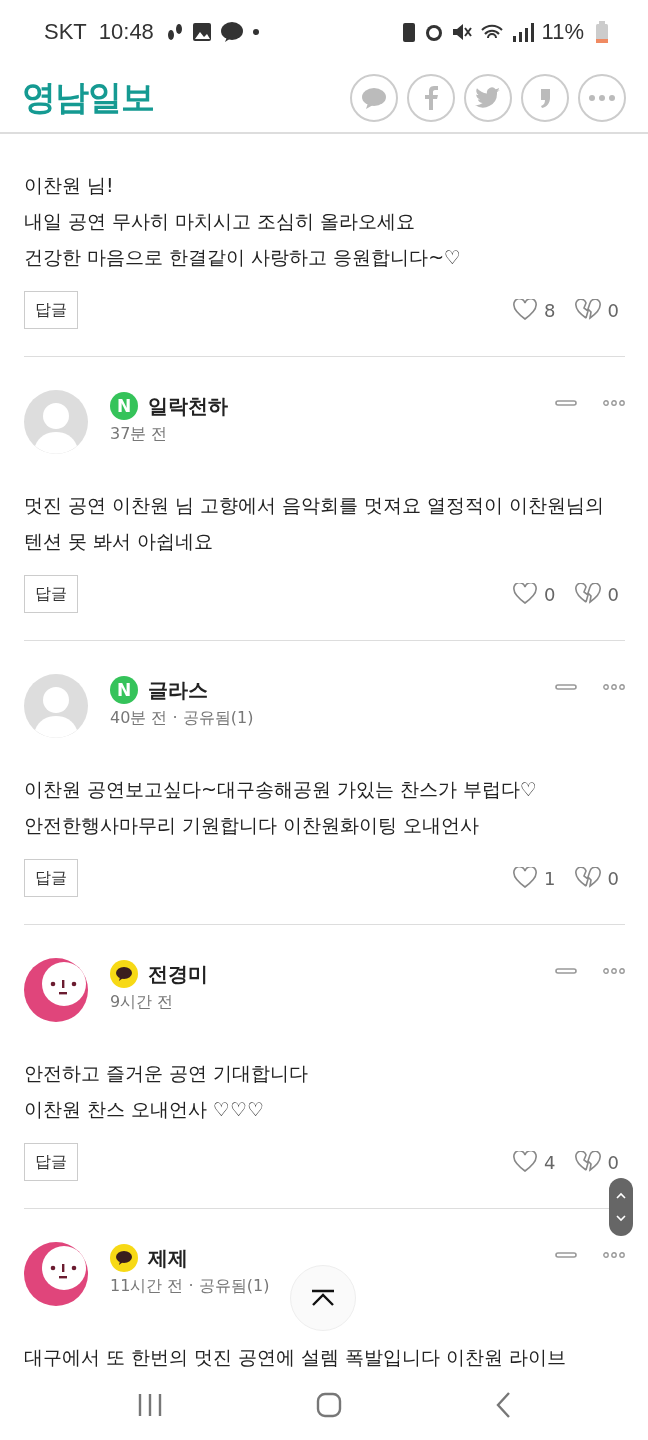 The width and height of the screenshot is (648, 1440). Describe the element at coordinates (562, 32) in the screenshot. I see `battery-percent: 11%` at that location.